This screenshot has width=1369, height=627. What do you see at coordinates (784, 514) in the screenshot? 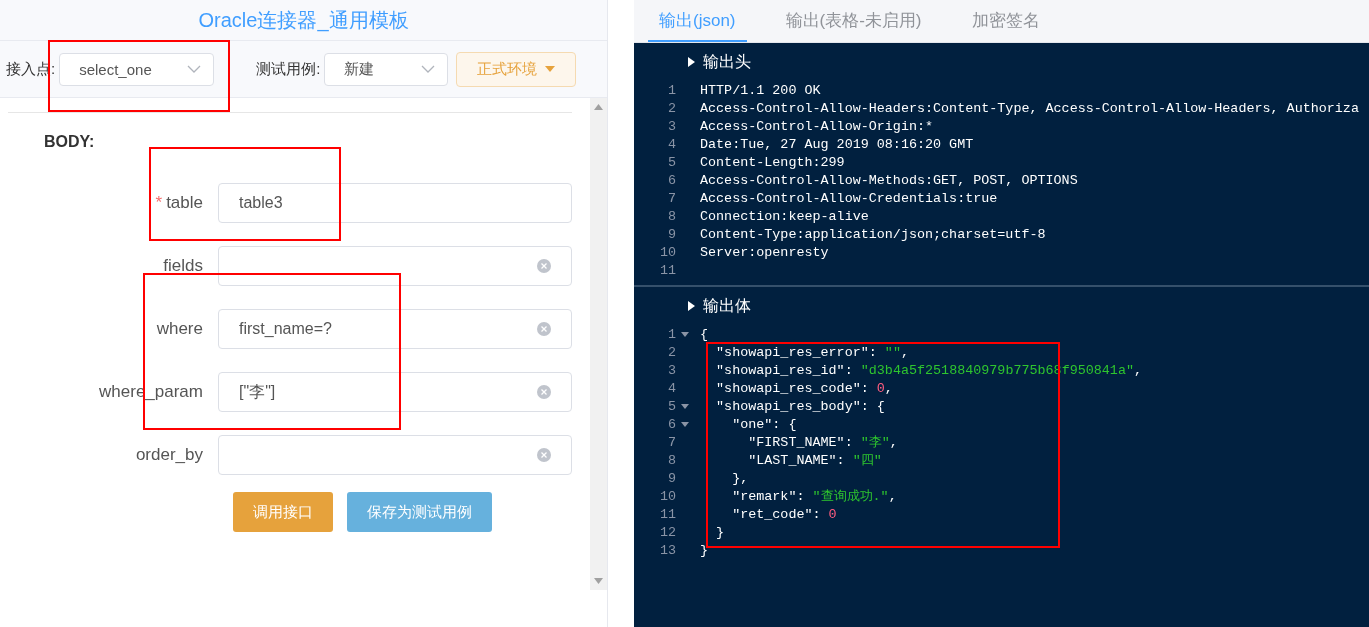
I see `code-line: "ret_code": 0` at bounding box center [784, 514].